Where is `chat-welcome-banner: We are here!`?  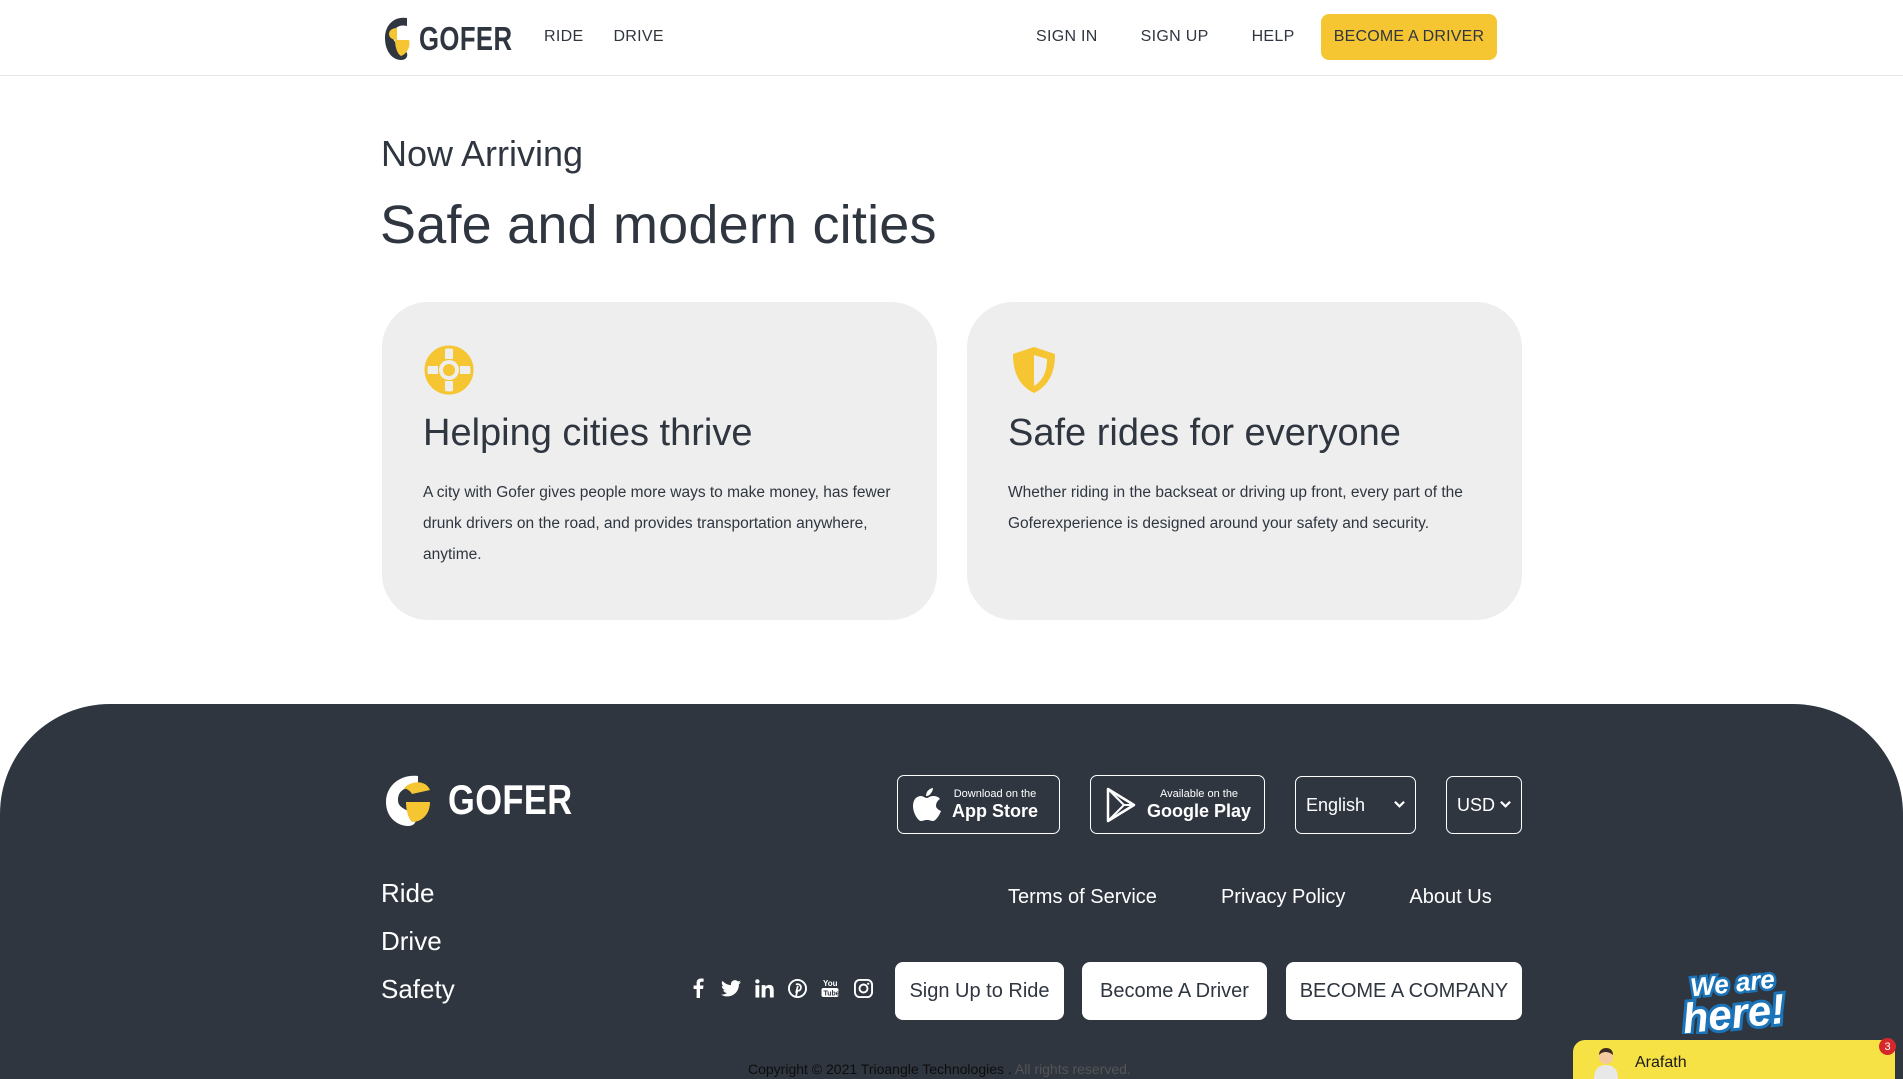
chat-welcome-banner: We are here! is located at coordinates (1734, 998).